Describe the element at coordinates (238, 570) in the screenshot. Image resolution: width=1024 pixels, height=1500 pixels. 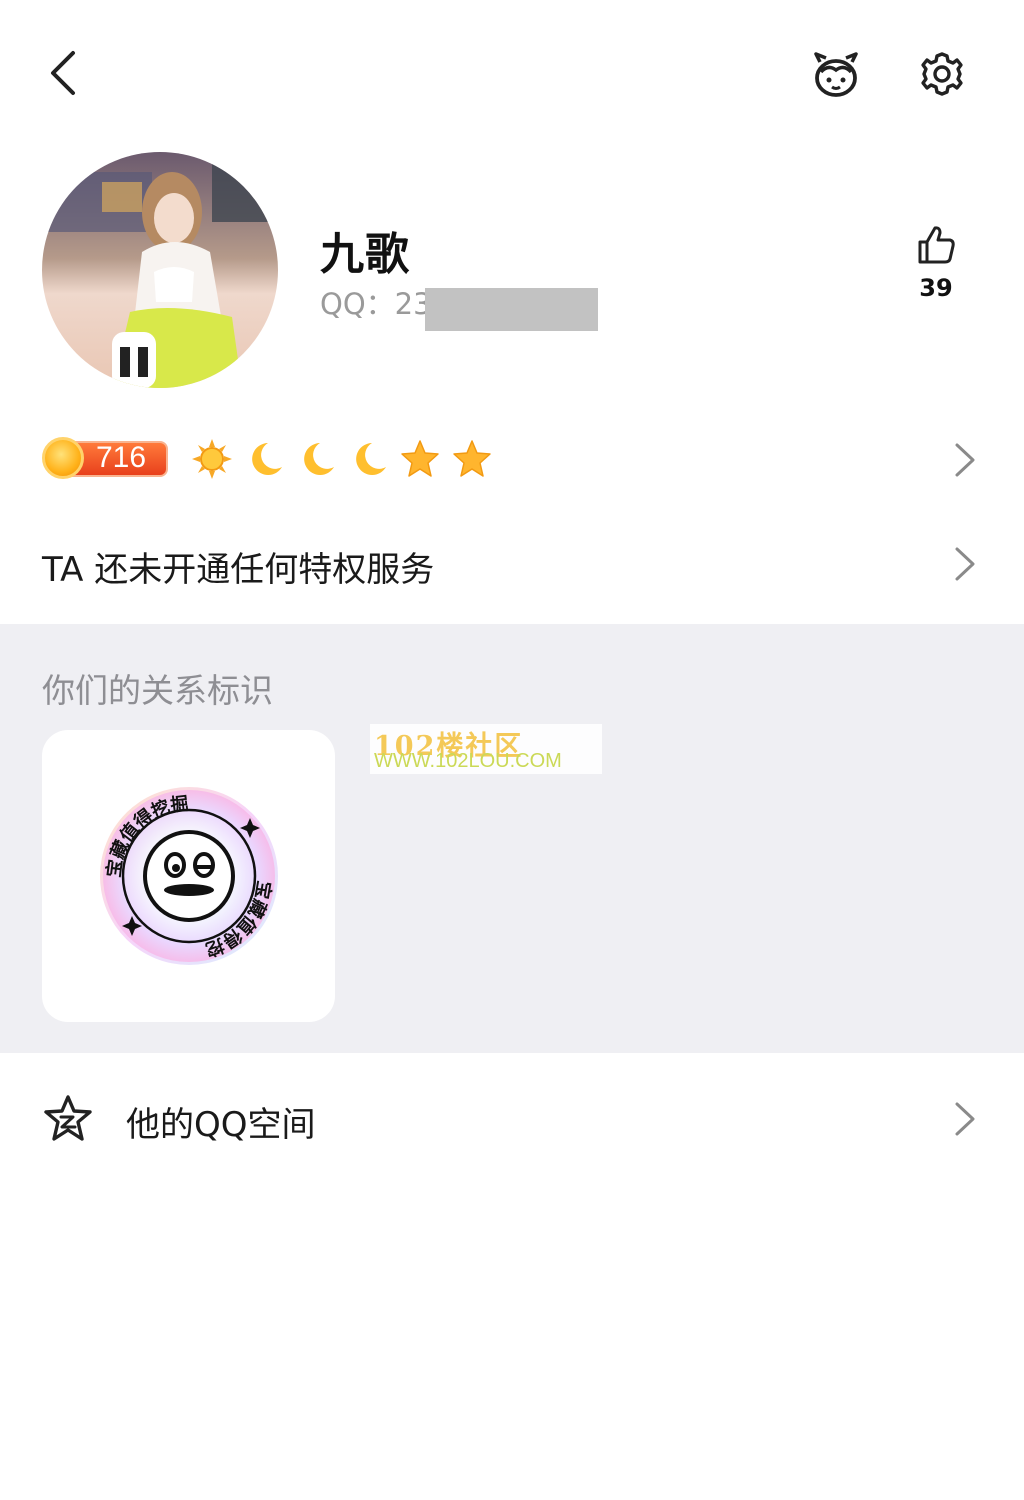
I see `privilege-text: TA 还未开通任何特权服务` at that location.